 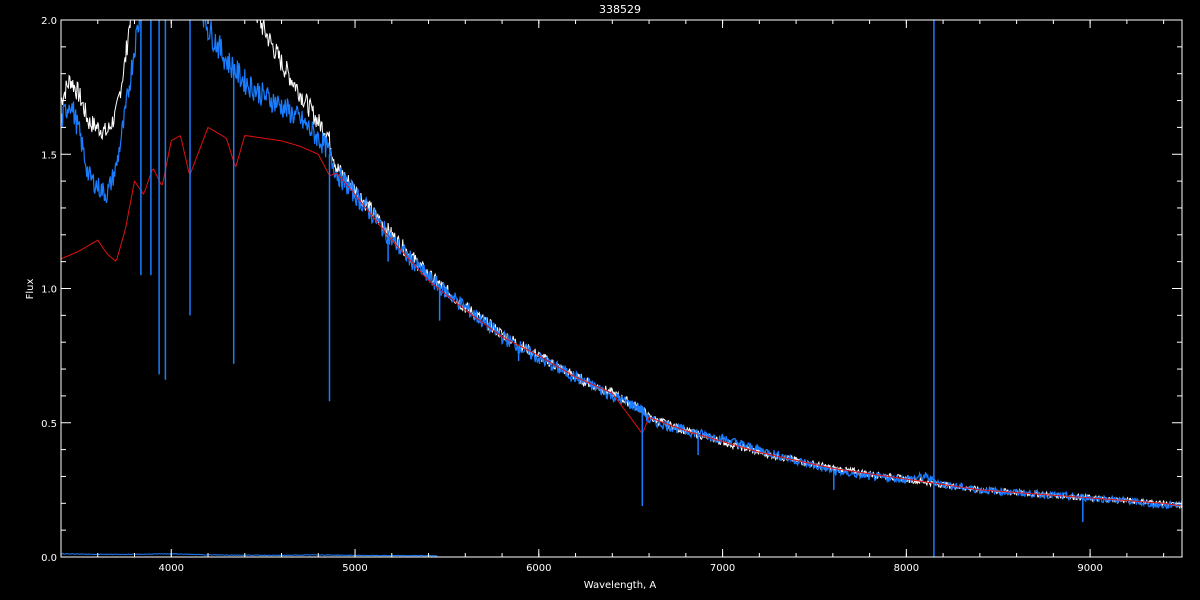 I want to click on y-tick-label: 1.0, so click(x=49, y=290).